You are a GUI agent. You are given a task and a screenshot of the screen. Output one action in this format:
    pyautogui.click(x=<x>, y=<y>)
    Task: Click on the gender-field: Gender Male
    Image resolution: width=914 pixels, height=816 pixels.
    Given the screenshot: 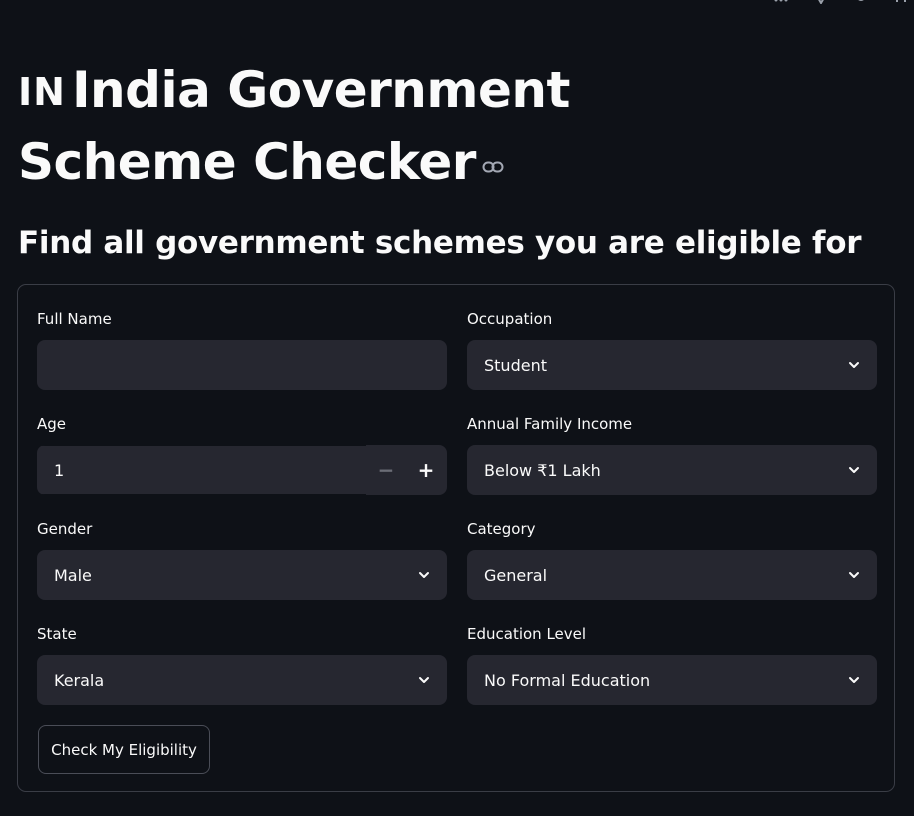 What is the action you would take?
    pyautogui.click(x=242, y=559)
    